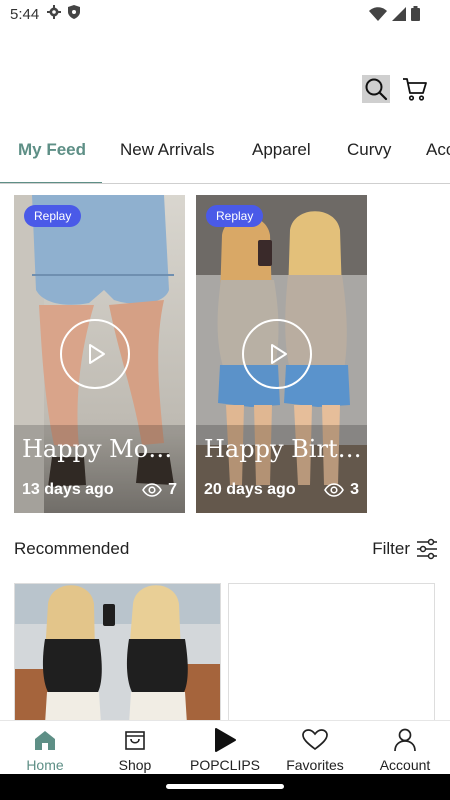 The width and height of the screenshot is (450, 800). I want to click on shopping-bag-icon, so click(135, 740).